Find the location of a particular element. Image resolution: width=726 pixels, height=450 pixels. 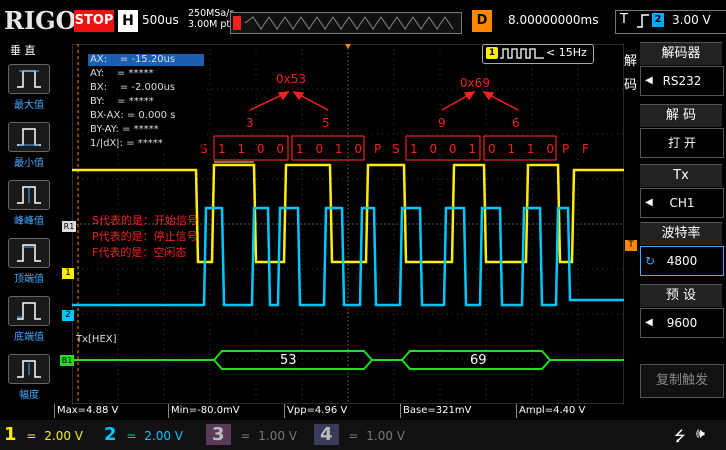

ref-marker-r1: R1 is located at coordinates (69, 226).